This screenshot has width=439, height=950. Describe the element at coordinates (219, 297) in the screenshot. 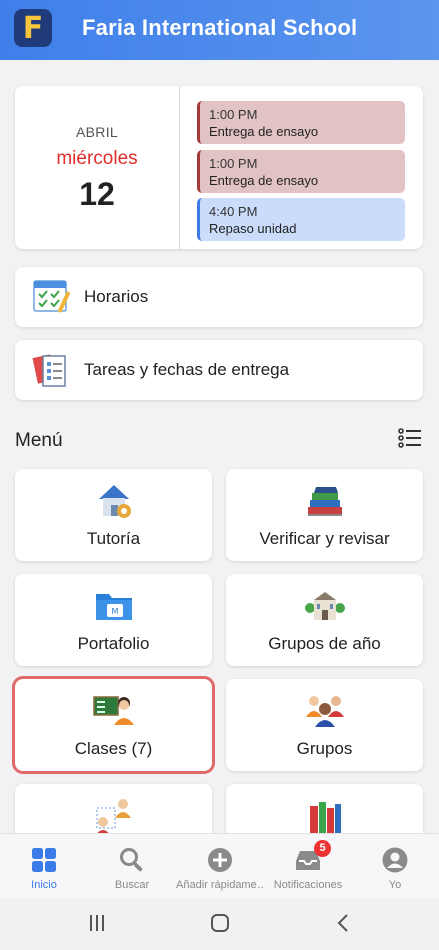

I see `schedule-row: Horarios` at that location.